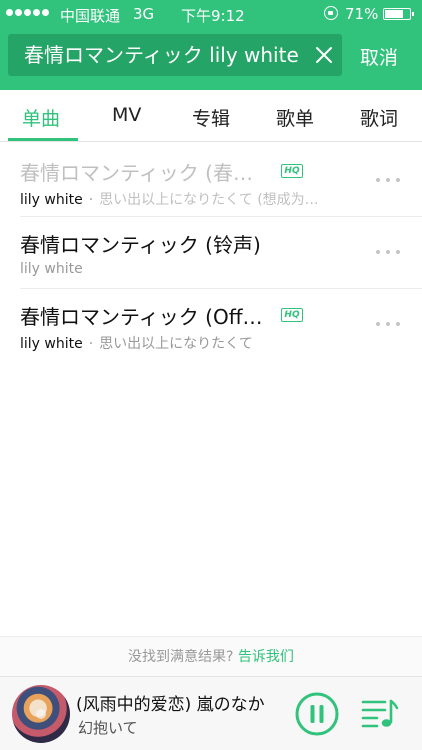 This screenshot has height=750, width=422. Describe the element at coordinates (27, 12) in the screenshot. I see `signal-strength-icon` at that location.